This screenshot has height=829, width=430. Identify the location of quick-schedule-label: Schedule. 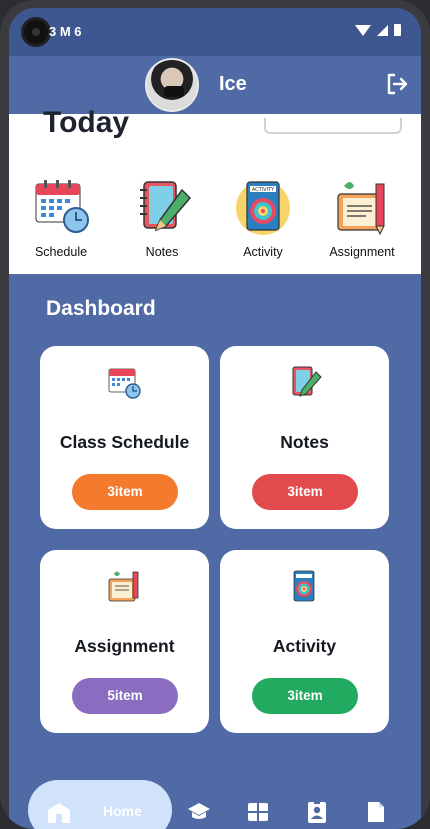
(61, 252).